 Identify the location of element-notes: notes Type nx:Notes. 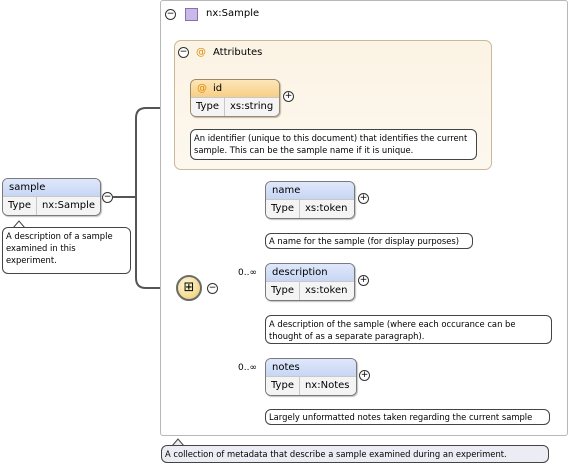
(311, 377).